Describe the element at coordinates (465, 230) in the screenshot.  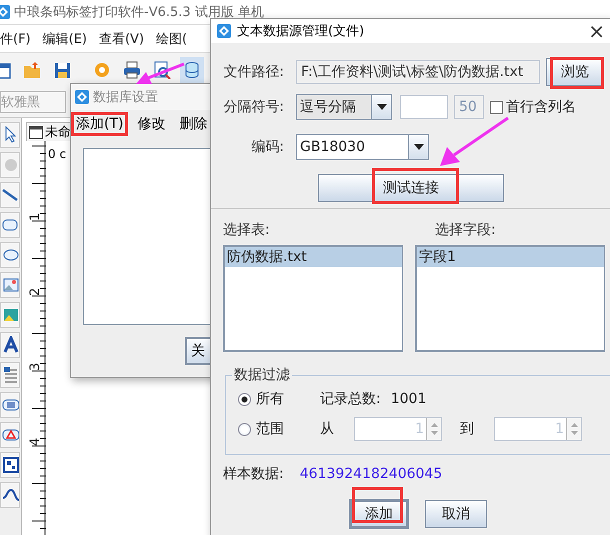
I see `list-heading: 选择字段:` at that location.